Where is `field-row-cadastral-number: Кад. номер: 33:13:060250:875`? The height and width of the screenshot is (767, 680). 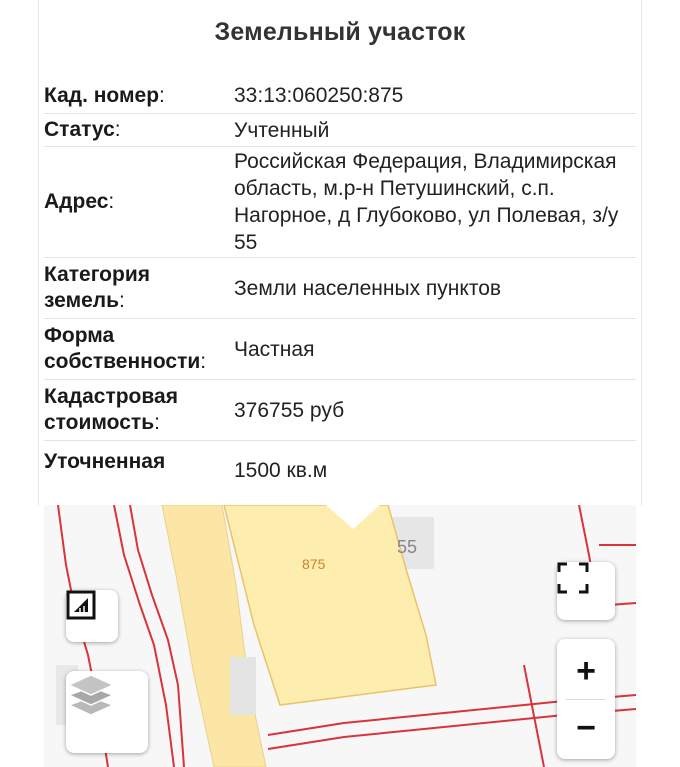 field-row-cadastral-number: Кад. номер: 33:13:060250:875 is located at coordinates (340, 96).